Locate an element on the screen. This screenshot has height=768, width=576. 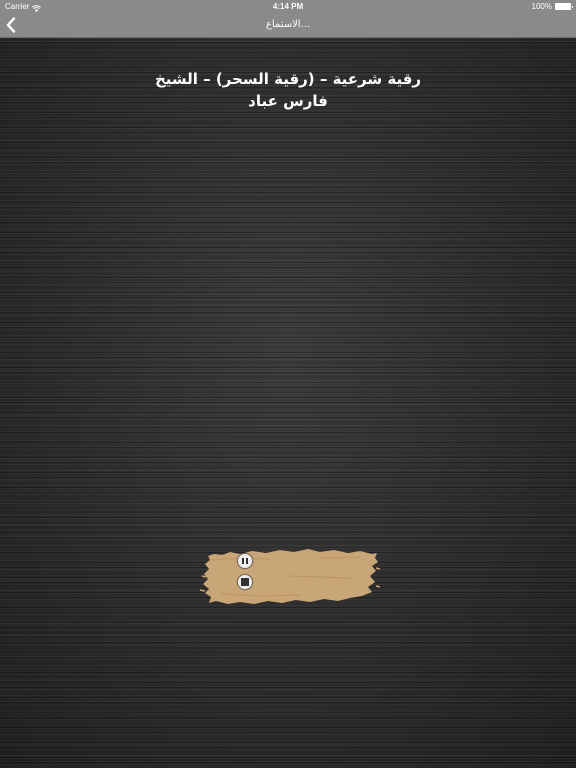
stop-button is located at coordinates (245, 582).